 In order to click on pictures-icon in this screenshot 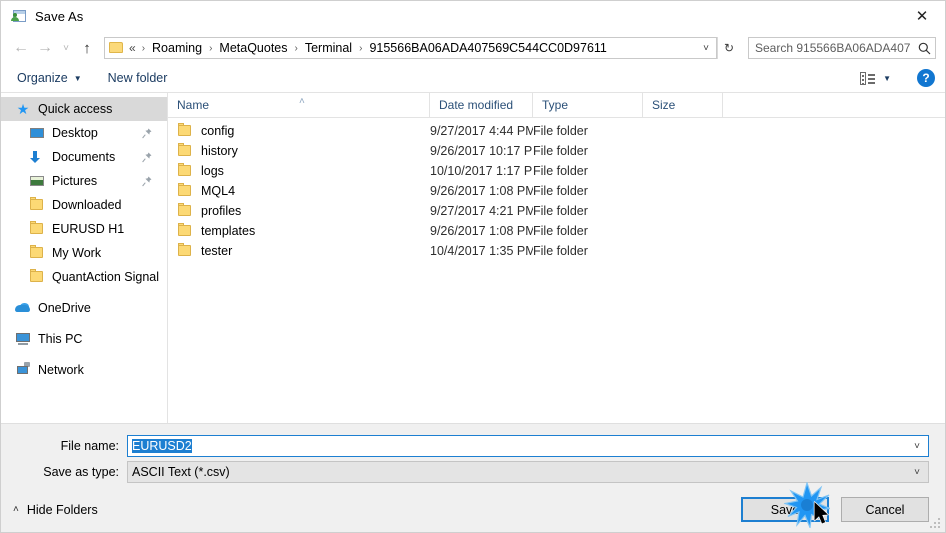, I will do `click(37, 181)`.